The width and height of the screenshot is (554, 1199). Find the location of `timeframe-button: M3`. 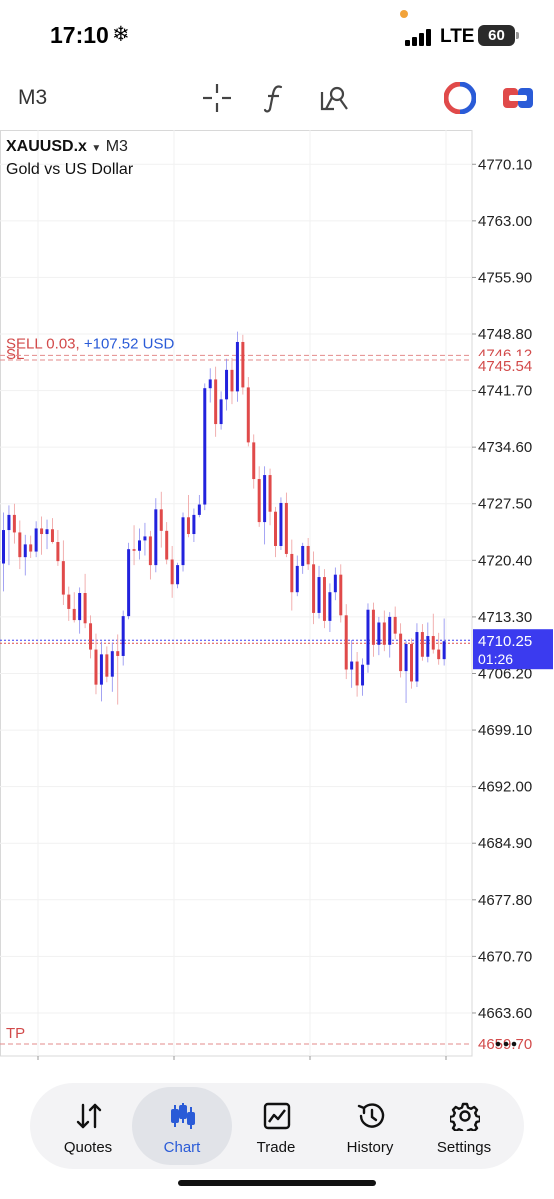

timeframe-button: M3 is located at coordinates (32, 98).